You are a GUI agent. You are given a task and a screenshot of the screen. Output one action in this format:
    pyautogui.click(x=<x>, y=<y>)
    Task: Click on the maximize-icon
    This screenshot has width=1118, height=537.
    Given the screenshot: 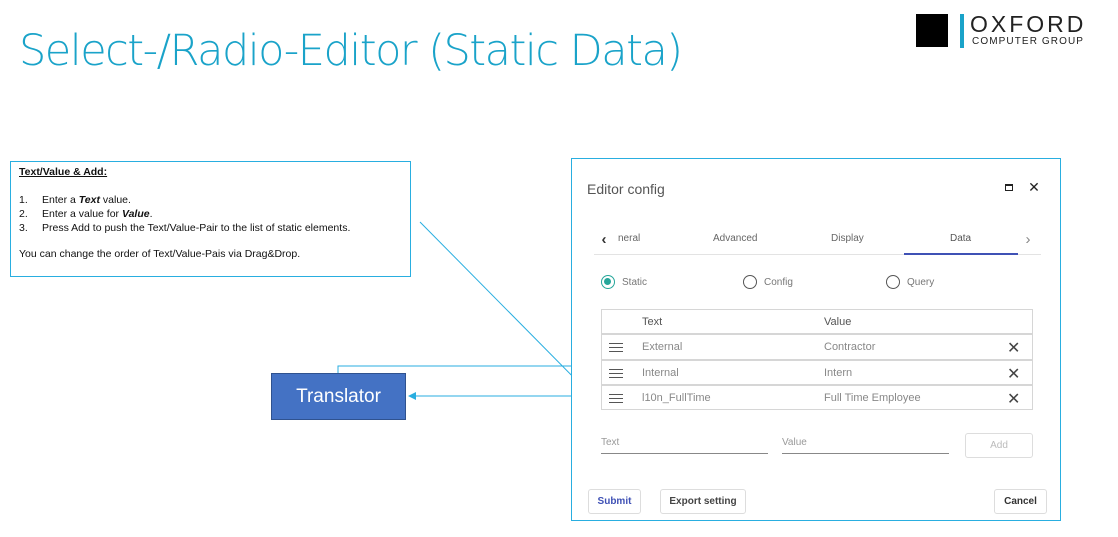 What is the action you would take?
    pyautogui.click(x=1009, y=187)
    